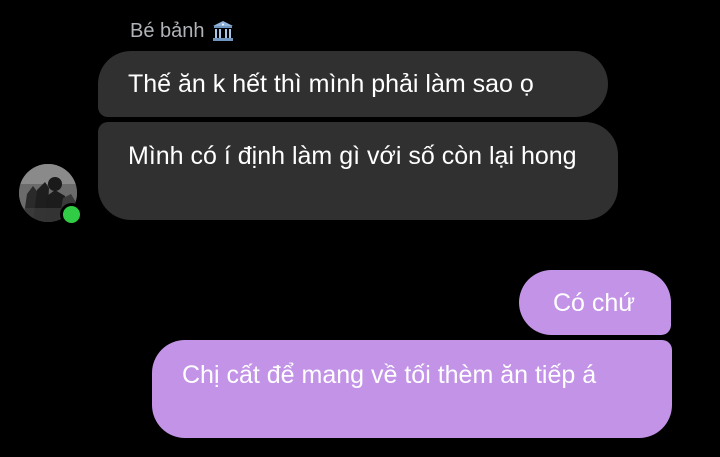 This screenshot has width=720, height=457. I want to click on message-bubble-outgoing: Có chứ, so click(595, 302).